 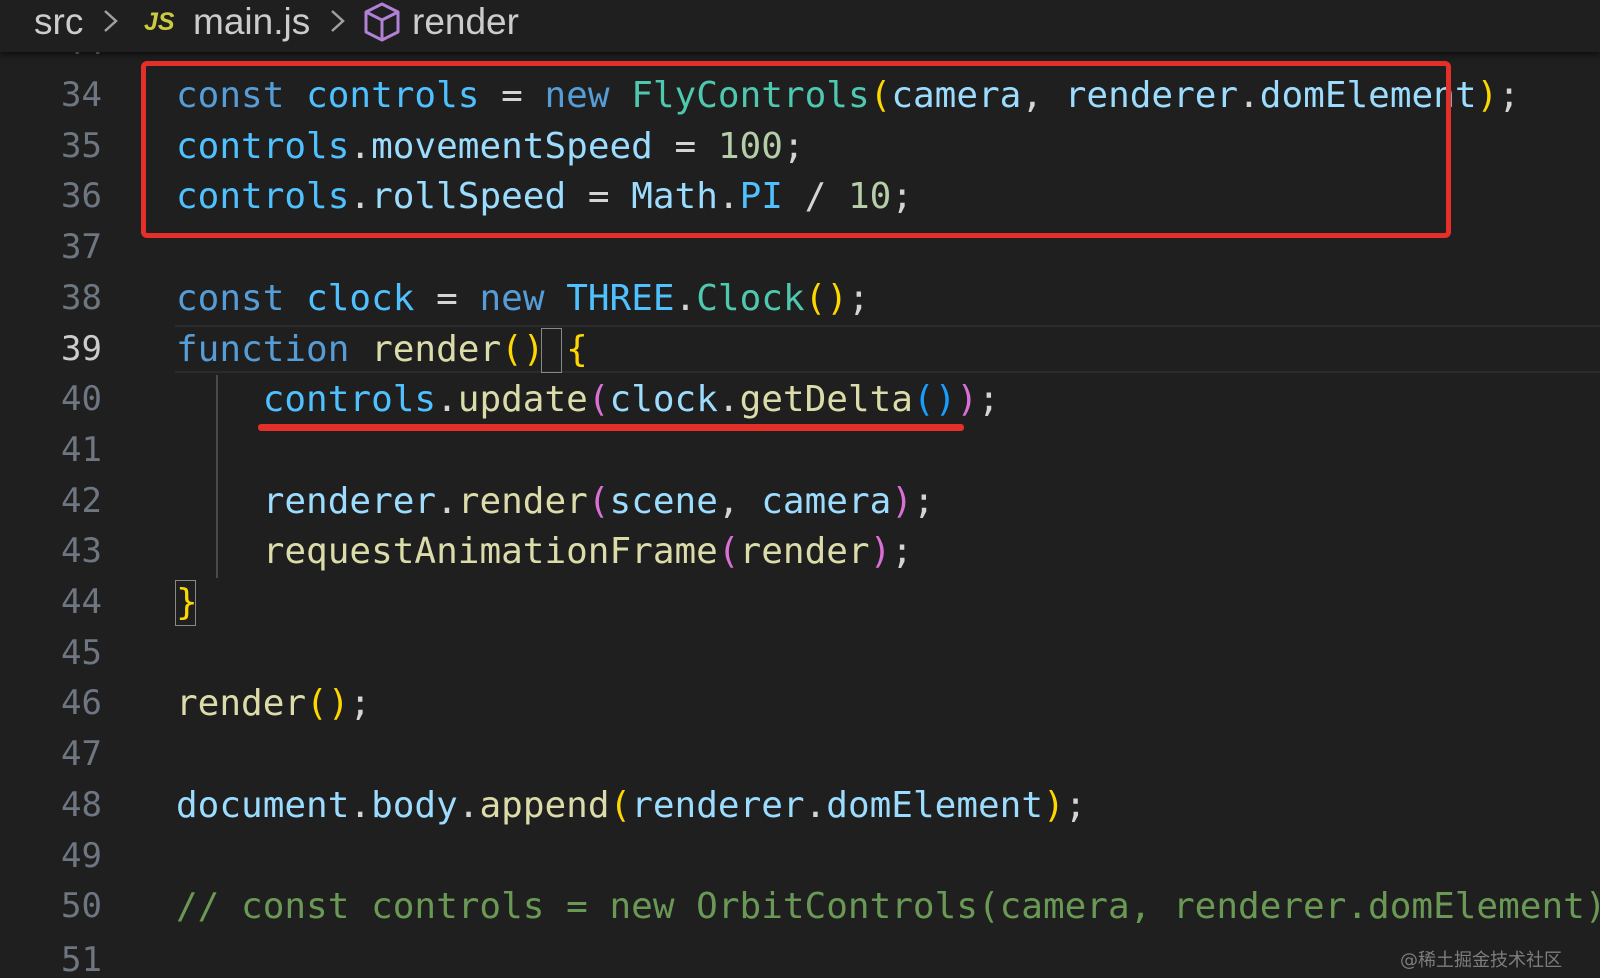 What do you see at coordinates (800, 754) in the screenshot?
I see `code-line: 47` at bounding box center [800, 754].